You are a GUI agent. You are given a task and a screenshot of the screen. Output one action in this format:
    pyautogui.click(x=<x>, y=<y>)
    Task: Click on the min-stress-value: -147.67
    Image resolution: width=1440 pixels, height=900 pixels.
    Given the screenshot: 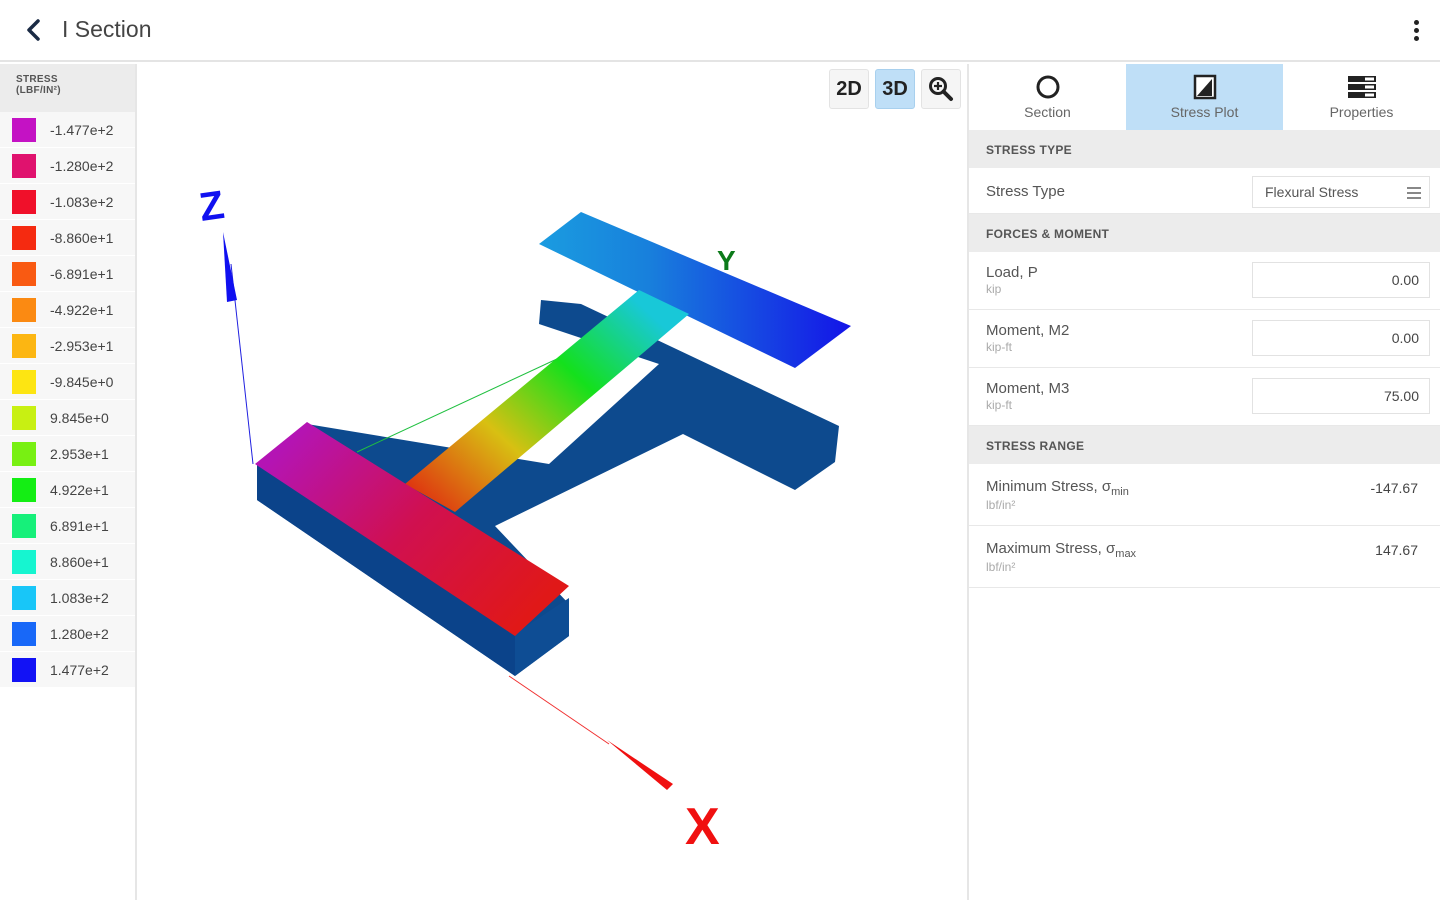 What is the action you would take?
    pyautogui.click(x=1394, y=488)
    